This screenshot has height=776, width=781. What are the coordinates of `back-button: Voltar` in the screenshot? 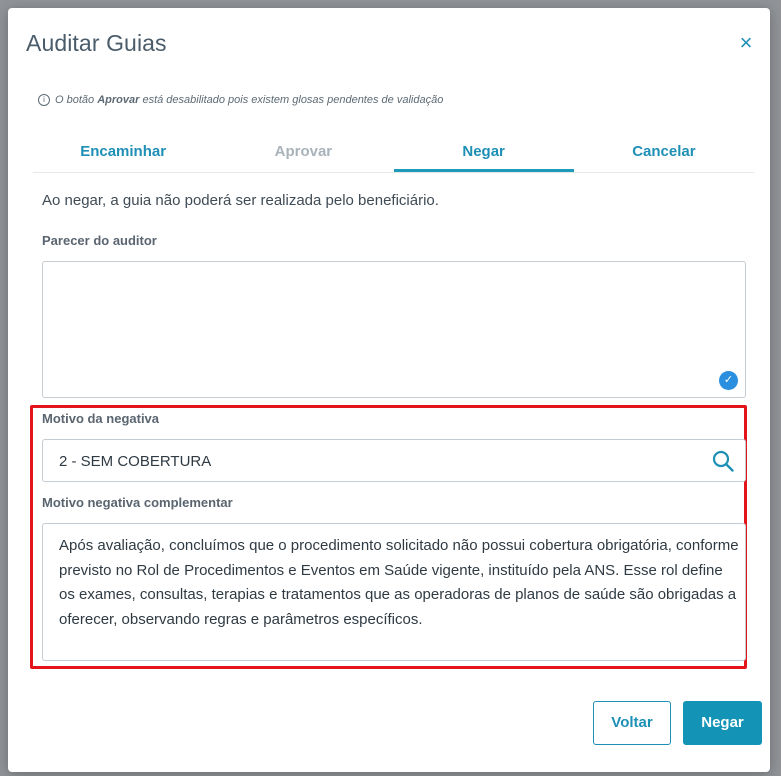 It's located at (632, 723).